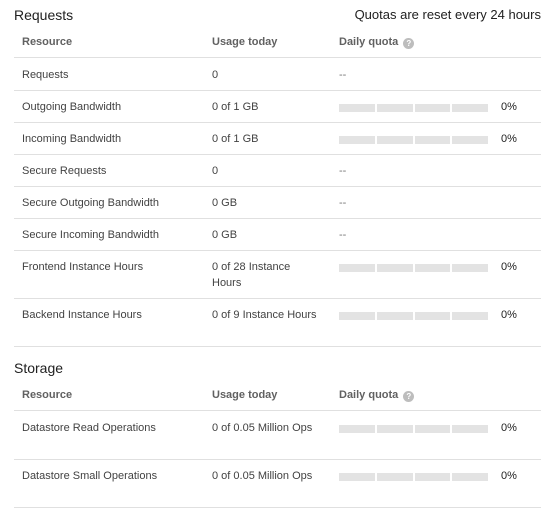 This screenshot has width=541, height=508. I want to click on storage-title: Storage, so click(39, 368).